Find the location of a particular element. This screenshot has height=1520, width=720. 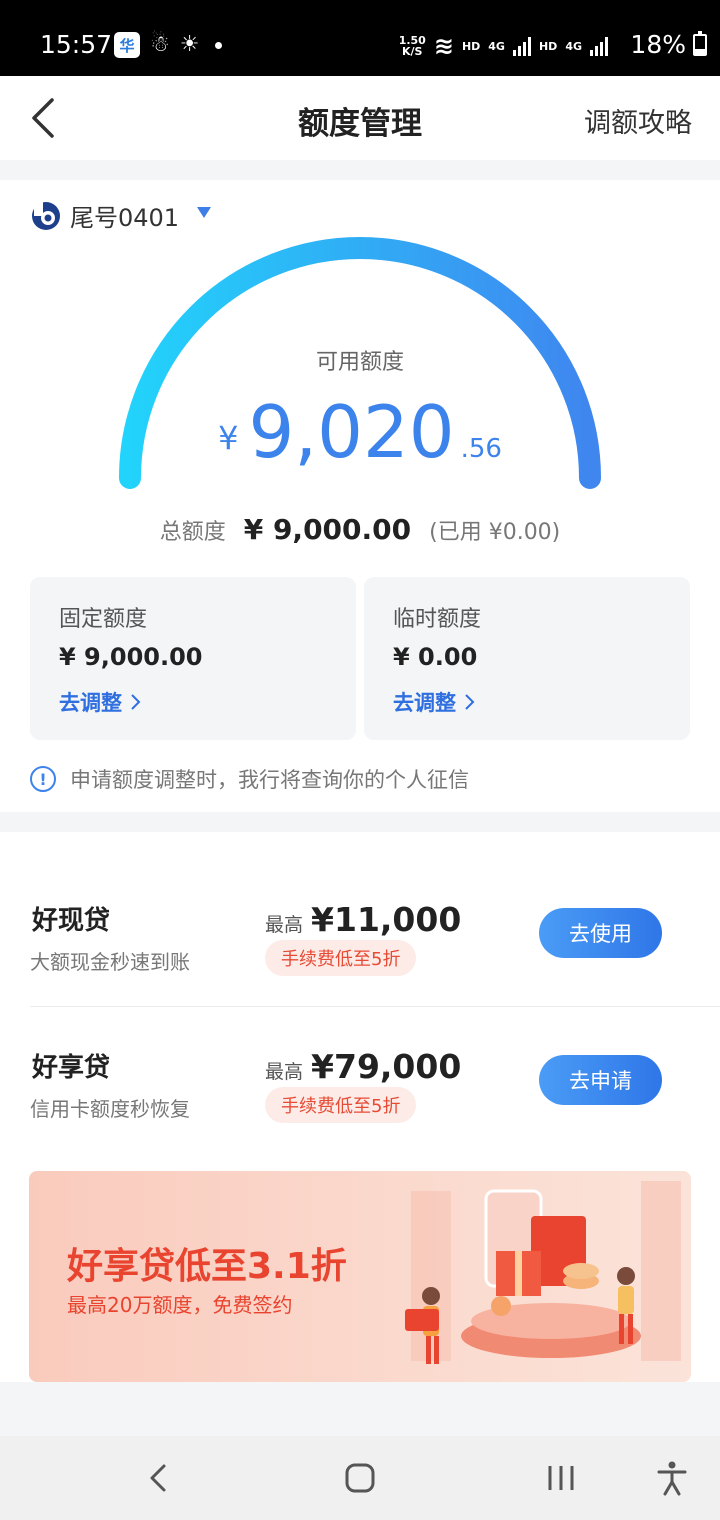

total-credit-value: ¥ 9,000.00 is located at coordinates (327, 529).